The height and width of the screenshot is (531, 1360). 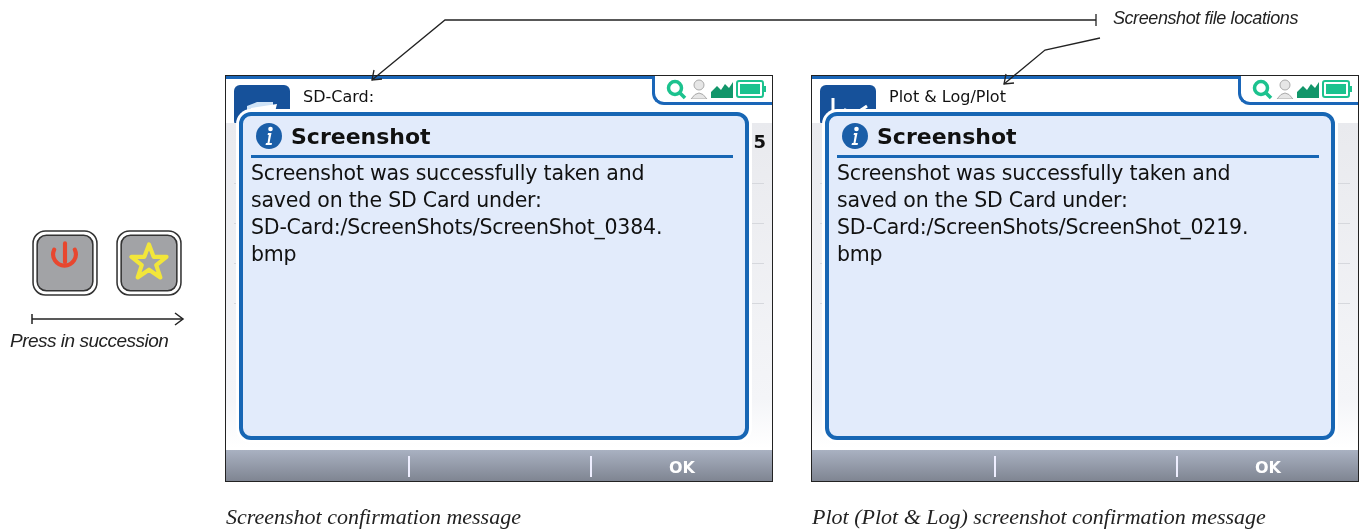 What do you see at coordinates (759, 141) in the screenshot?
I see `background-text: 5` at bounding box center [759, 141].